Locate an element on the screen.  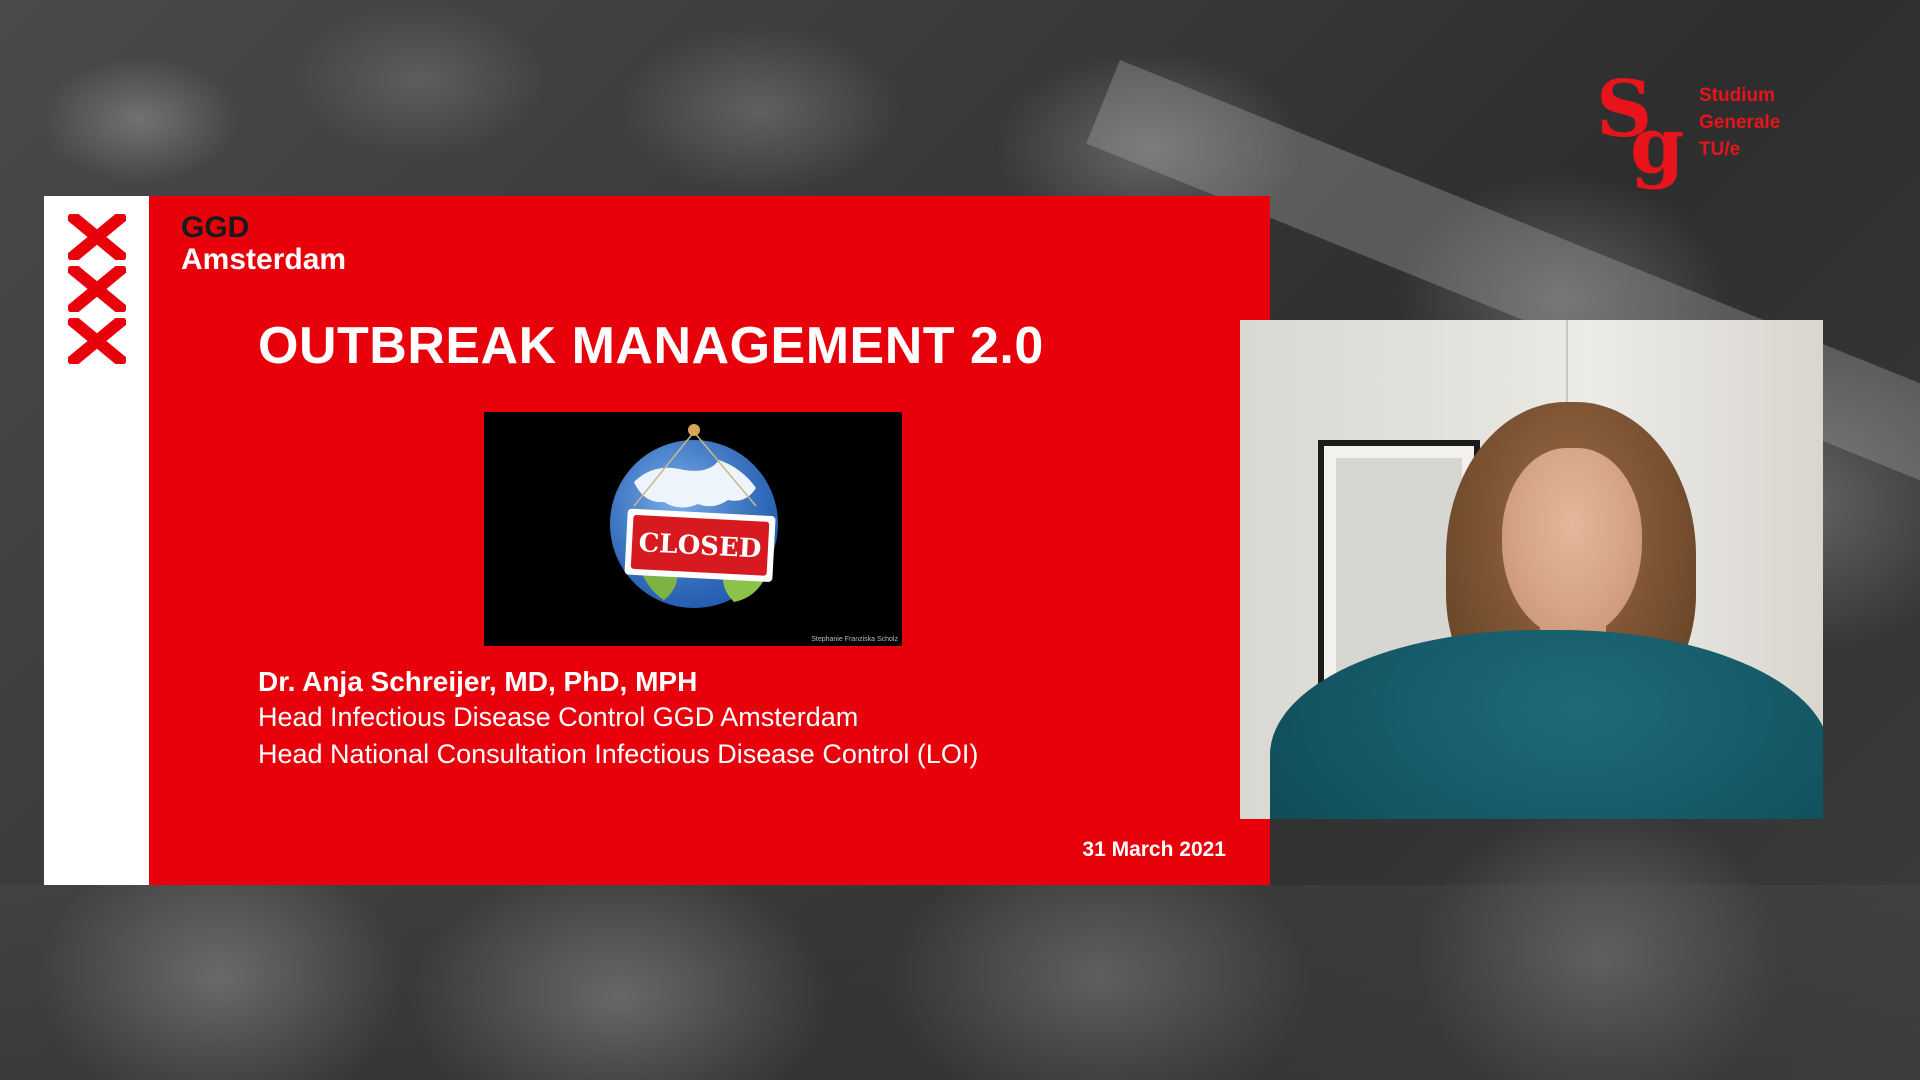
sg-line-2: Generale is located at coordinates (1740, 122).